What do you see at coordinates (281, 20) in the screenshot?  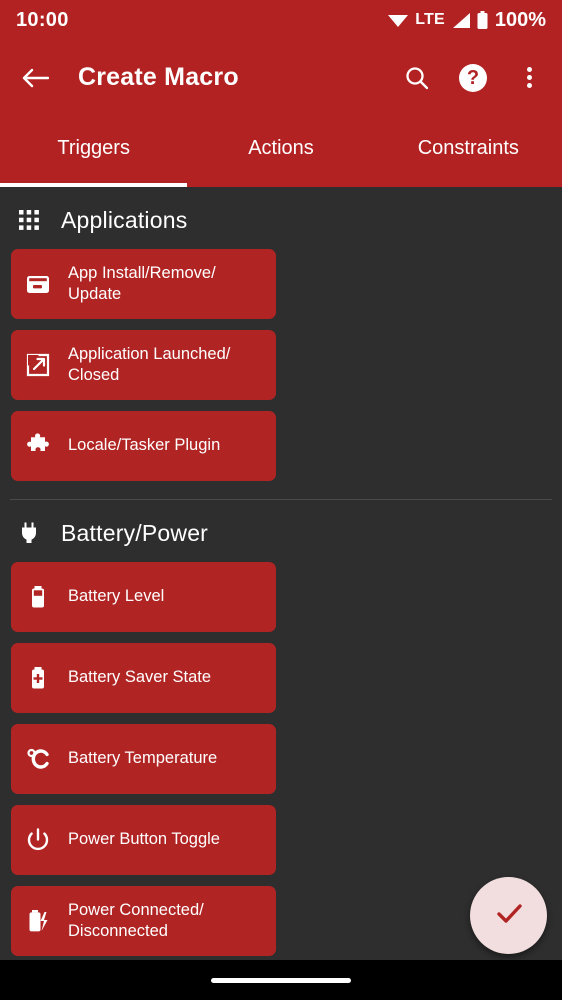 I see `status-bar: 10:00 LTE 100%` at bounding box center [281, 20].